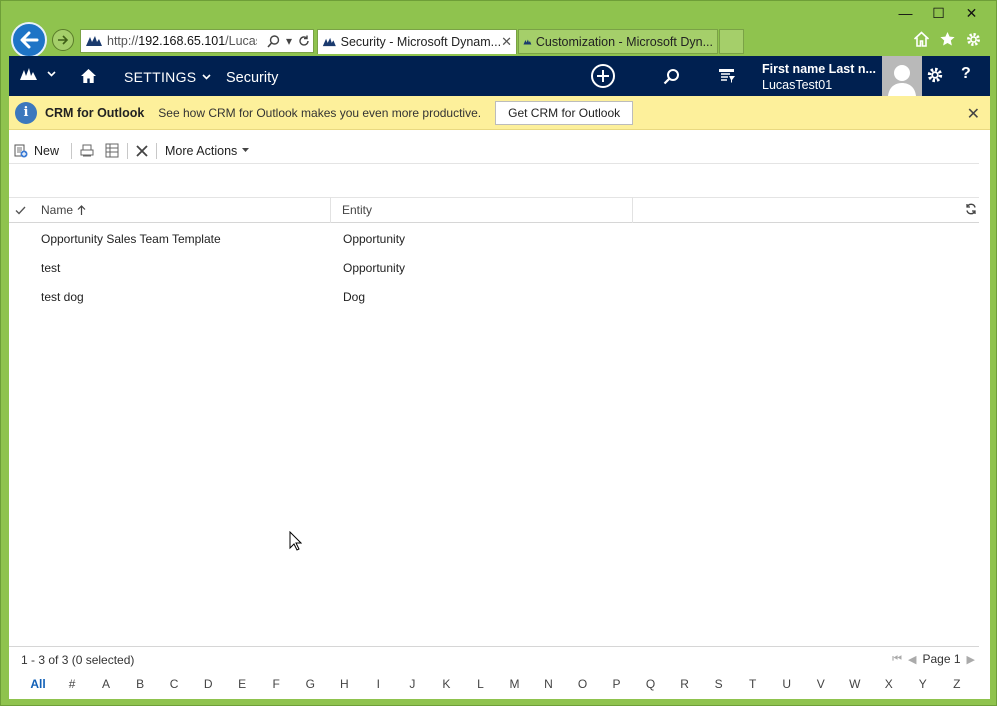 The height and width of the screenshot is (706, 997). I want to click on alphabet-filter-item: D, so click(208, 684).